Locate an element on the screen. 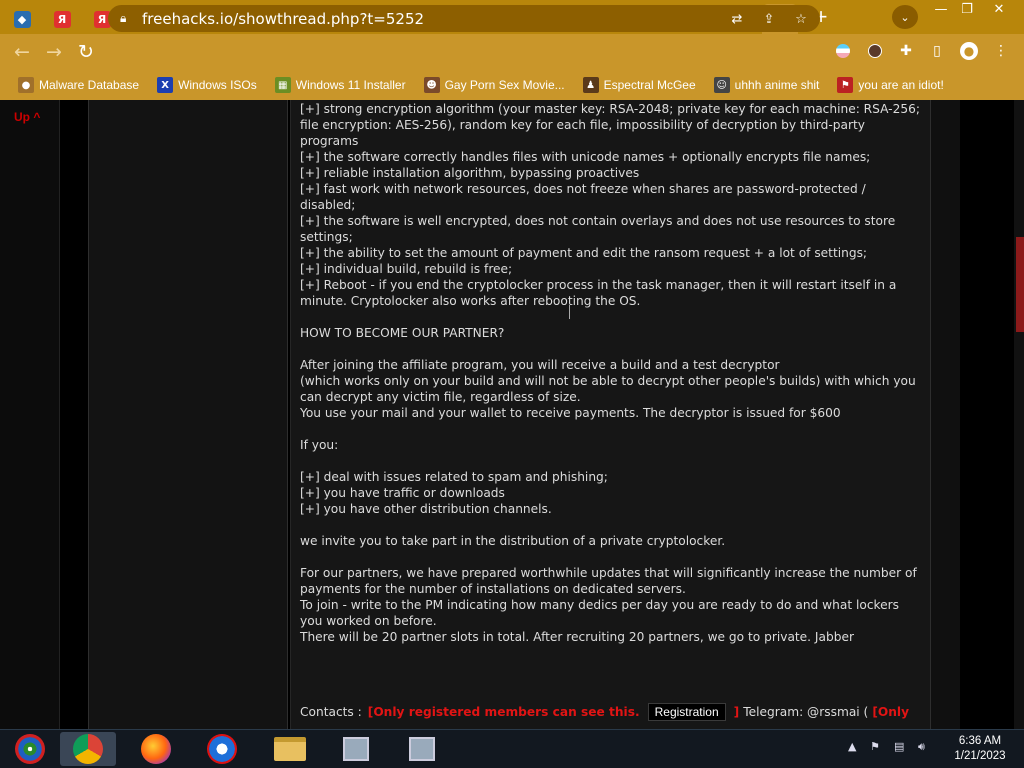 This screenshot has height=768, width=1024. firefox-icon is located at coordinates (156, 749).